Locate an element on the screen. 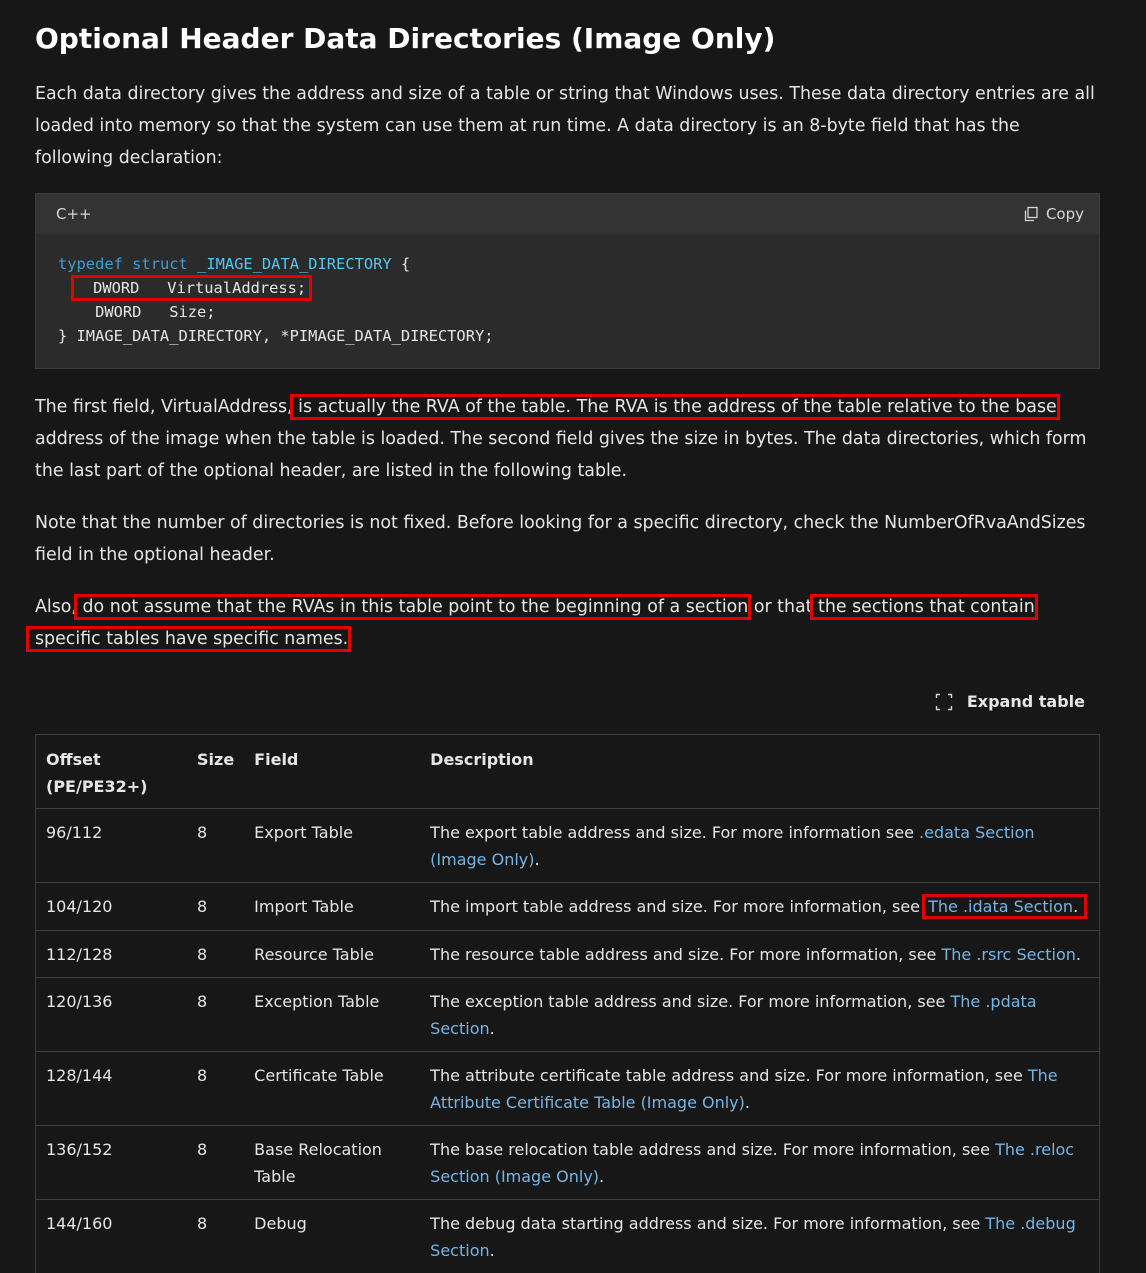  copy-label: Copy is located at coordinates (1065, 214).